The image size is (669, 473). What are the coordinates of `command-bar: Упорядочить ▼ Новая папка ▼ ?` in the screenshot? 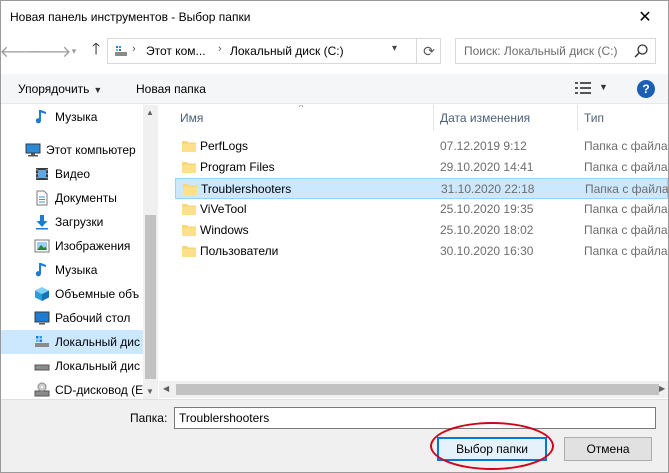 It's located at (334, 89).